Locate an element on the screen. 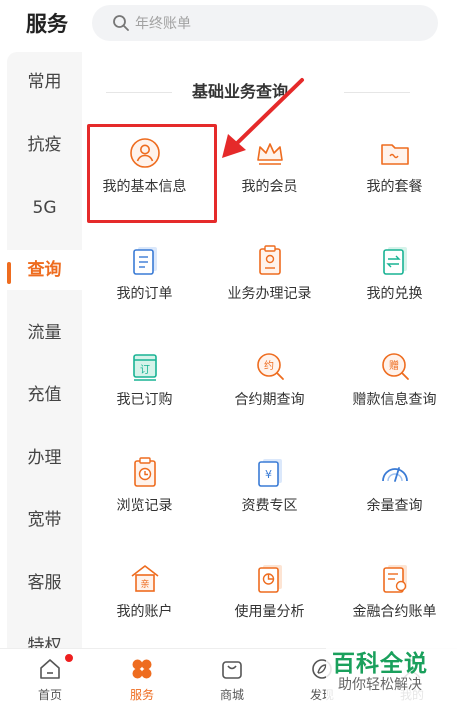  tile-business-records: 业务办理记录 is located at coordinates (269, 293).